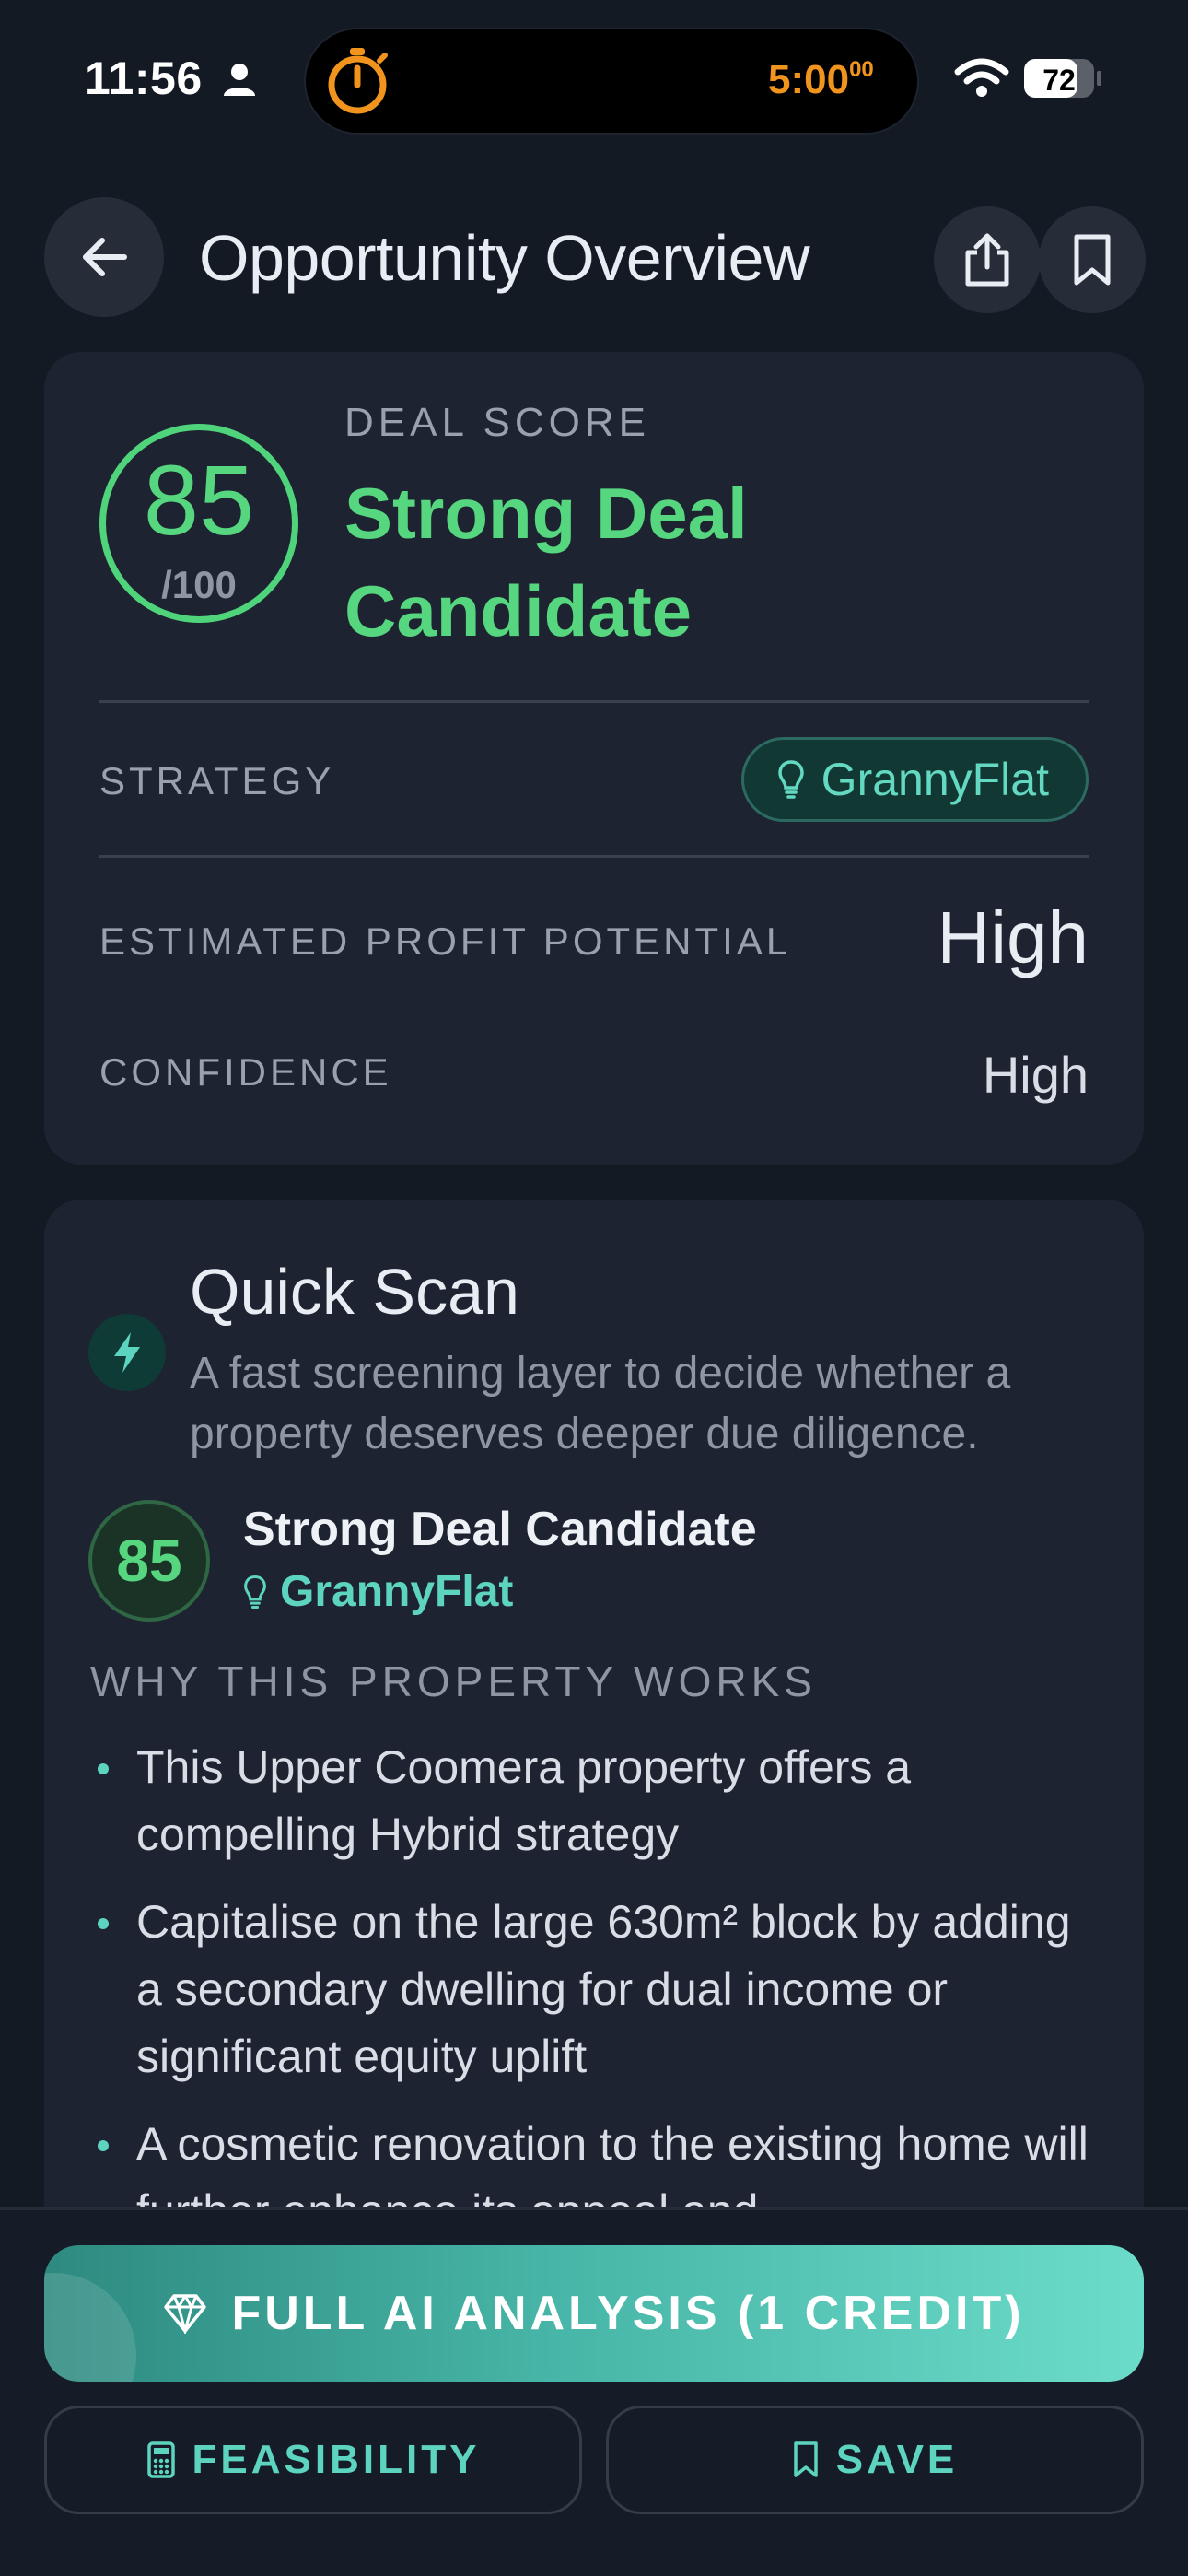 Image resolution: width=1188 pixels, height=2576 pixels. Describe the element at coordinates (500, 1529) in the screenshot. I see `quick-scan-verdict: Strong Deal Candidate` at that location.